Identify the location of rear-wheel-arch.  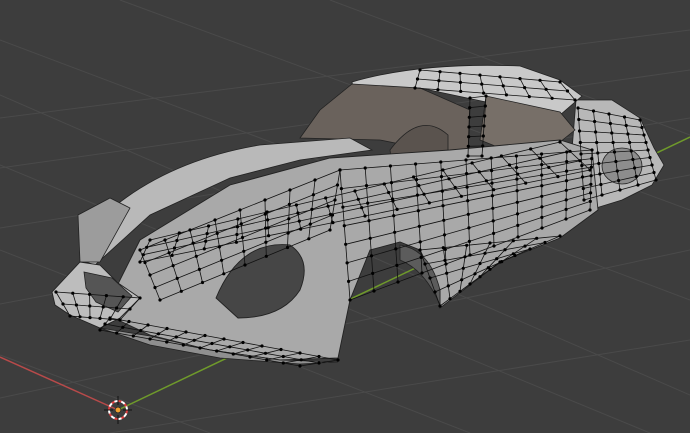
(622, 166).